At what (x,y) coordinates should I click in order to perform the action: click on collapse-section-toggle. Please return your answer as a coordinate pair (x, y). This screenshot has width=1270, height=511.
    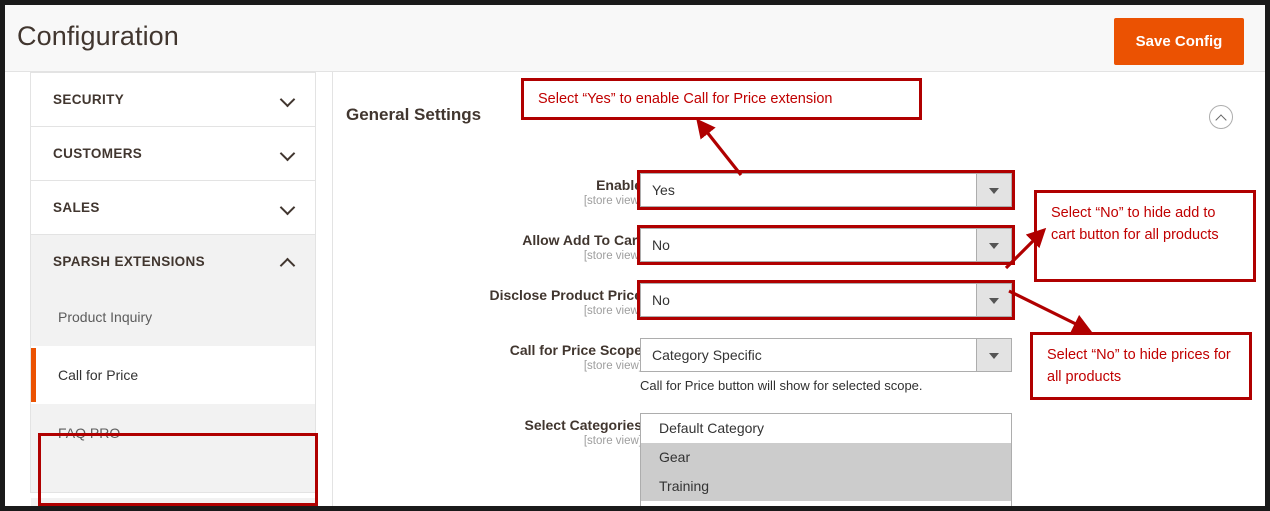
    Looking at the image, I should click on (1221, 117).